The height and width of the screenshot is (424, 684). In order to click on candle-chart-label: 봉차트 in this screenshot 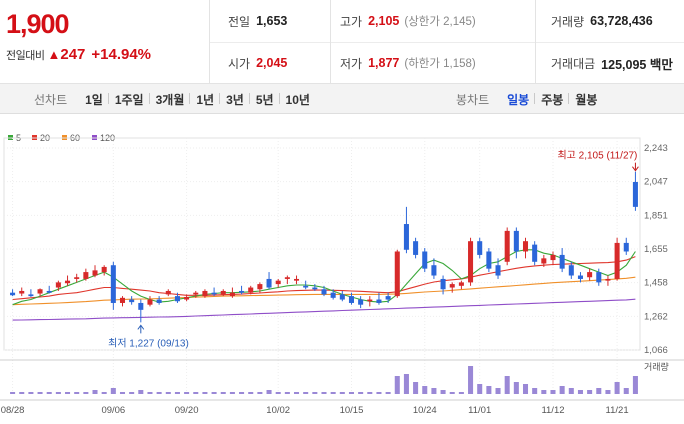, I will do `click(473, 99)`.